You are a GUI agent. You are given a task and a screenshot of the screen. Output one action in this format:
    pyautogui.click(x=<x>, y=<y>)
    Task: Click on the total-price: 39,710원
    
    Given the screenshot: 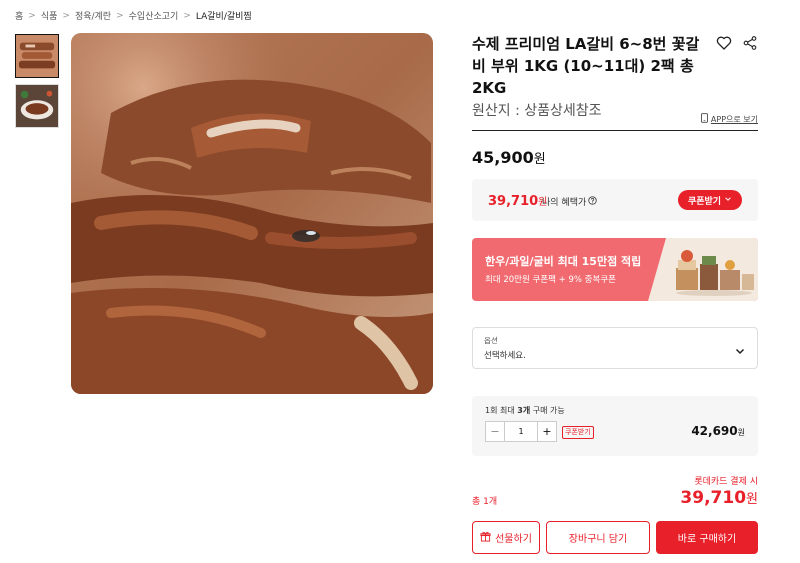 What is the action you would take?
    pyautogui.click(x=719, y=498)
    